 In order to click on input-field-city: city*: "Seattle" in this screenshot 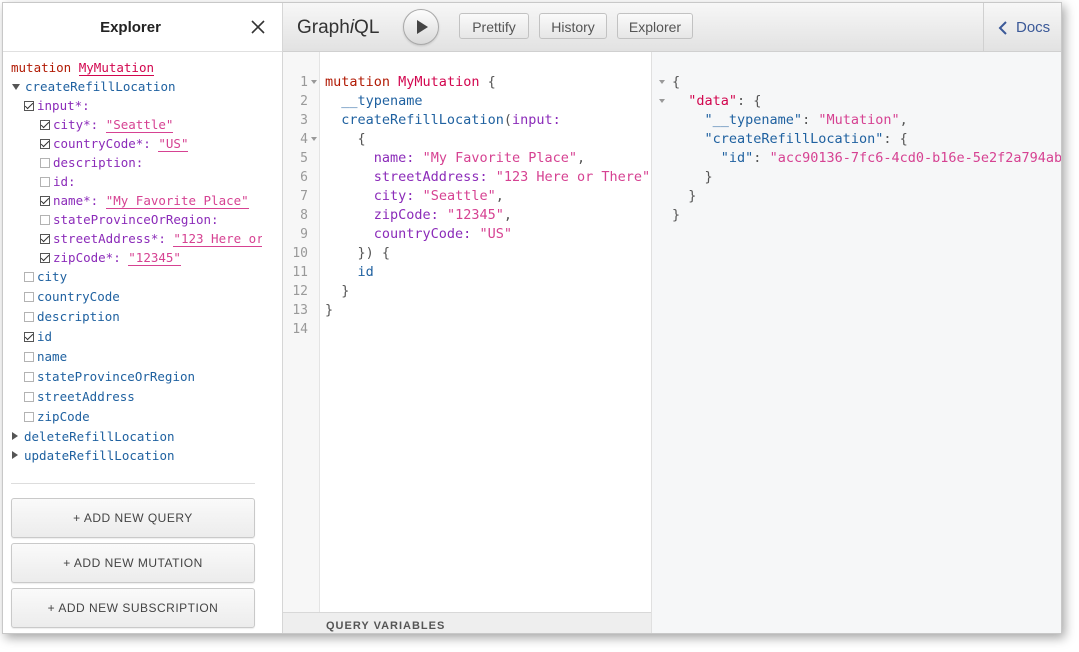, I will do `click(107, 124)`.